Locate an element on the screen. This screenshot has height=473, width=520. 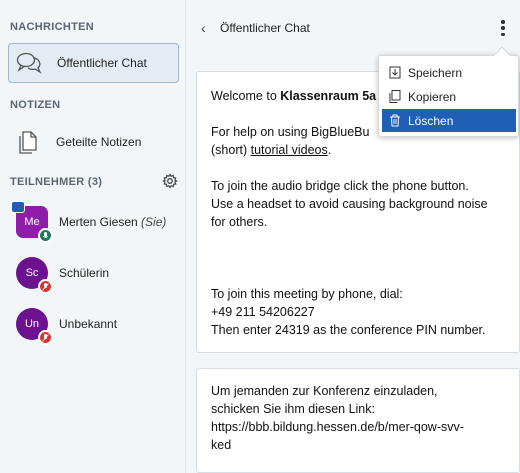
tutorial-videos-link: tutorial videos is located at coordinates (289, 150).